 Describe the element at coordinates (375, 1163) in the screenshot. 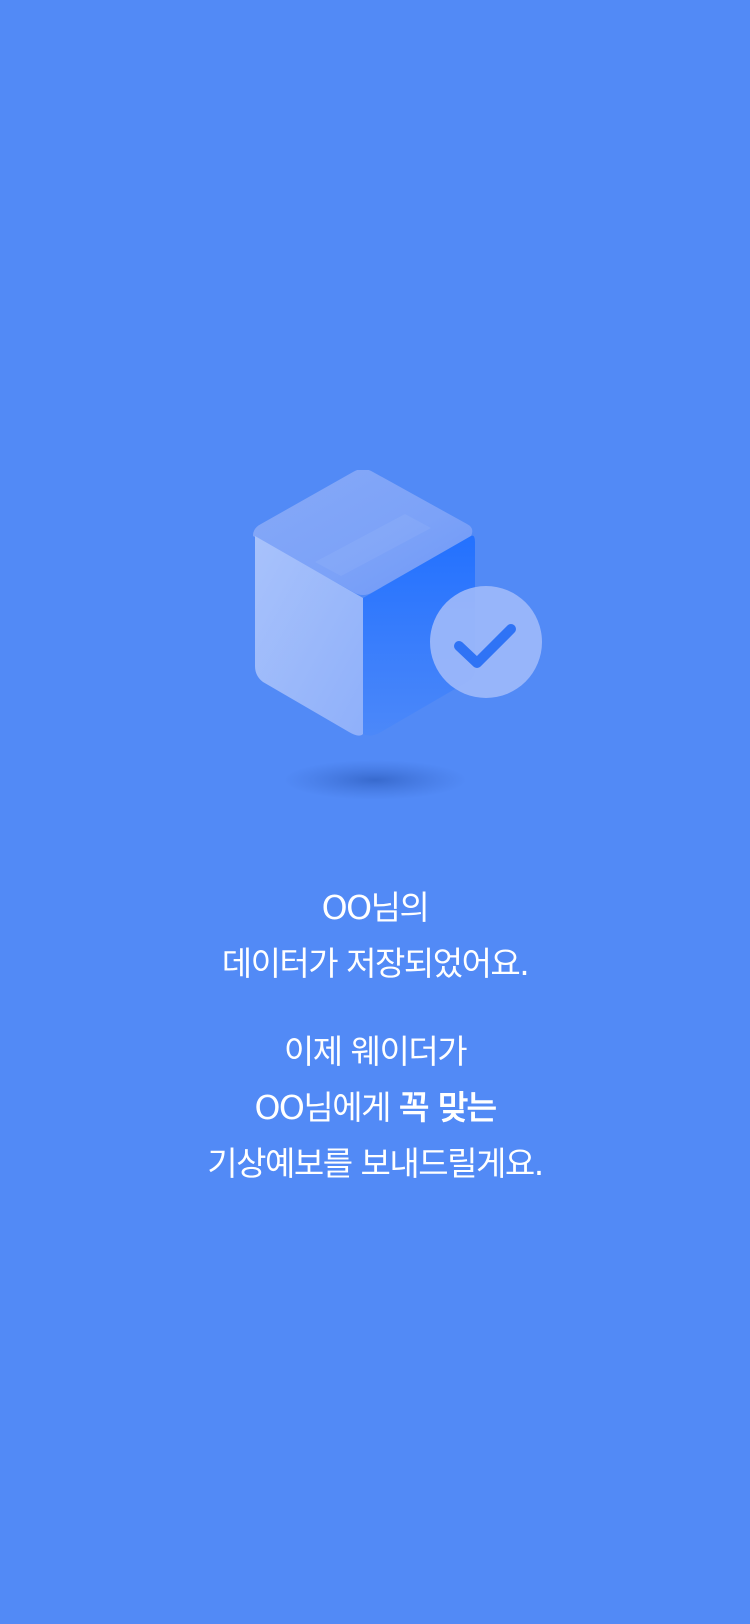

I see `forecast-message-line3: 기상예보를 보내드릴게요.` at that location.